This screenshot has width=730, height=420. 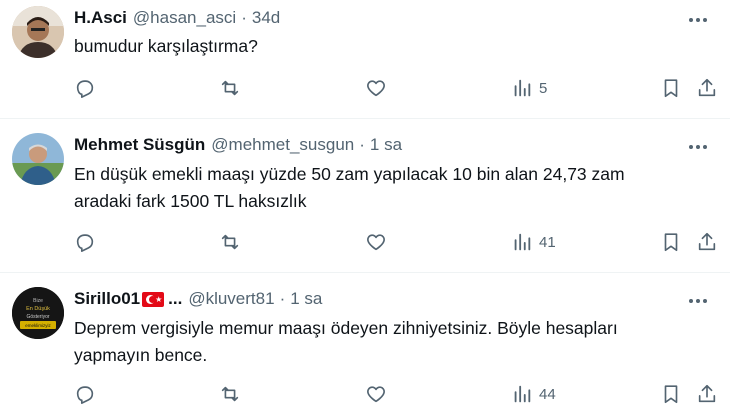 I want to click on display-name: Sirillo01, so click(x=107, y=299).